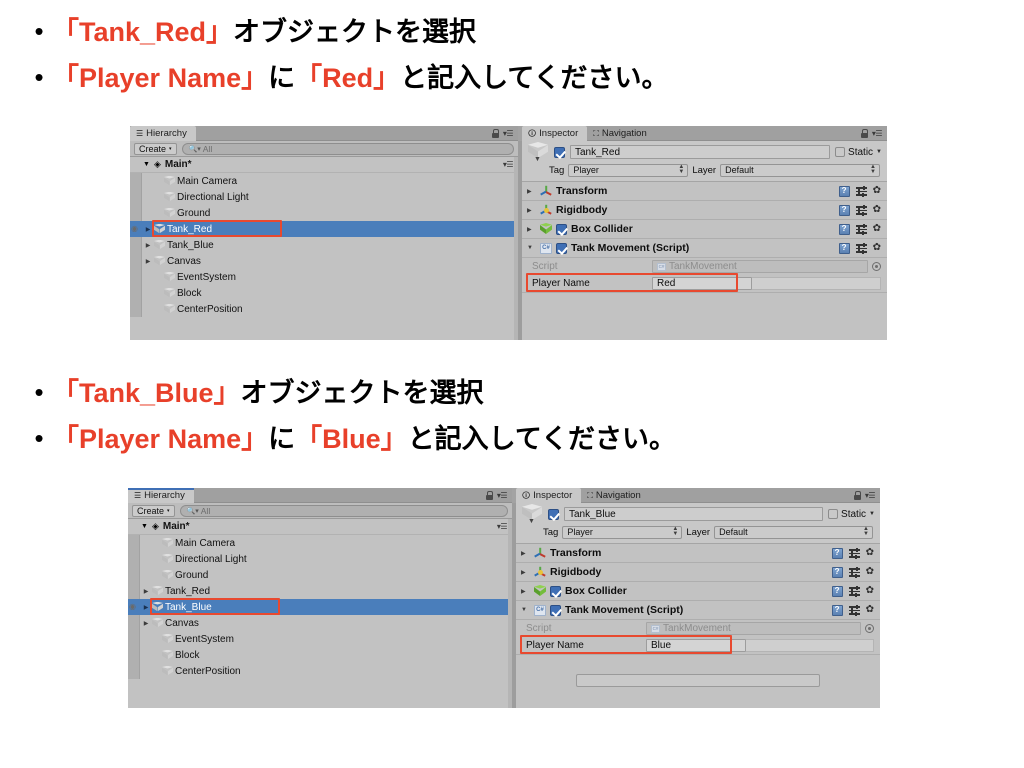 Image resolution: width=1024 pixels, height=768 pixels. Describe the element at coordinates (753, 628) in the screenshot. I see `script-object-field: C# TankMovement` at that location.